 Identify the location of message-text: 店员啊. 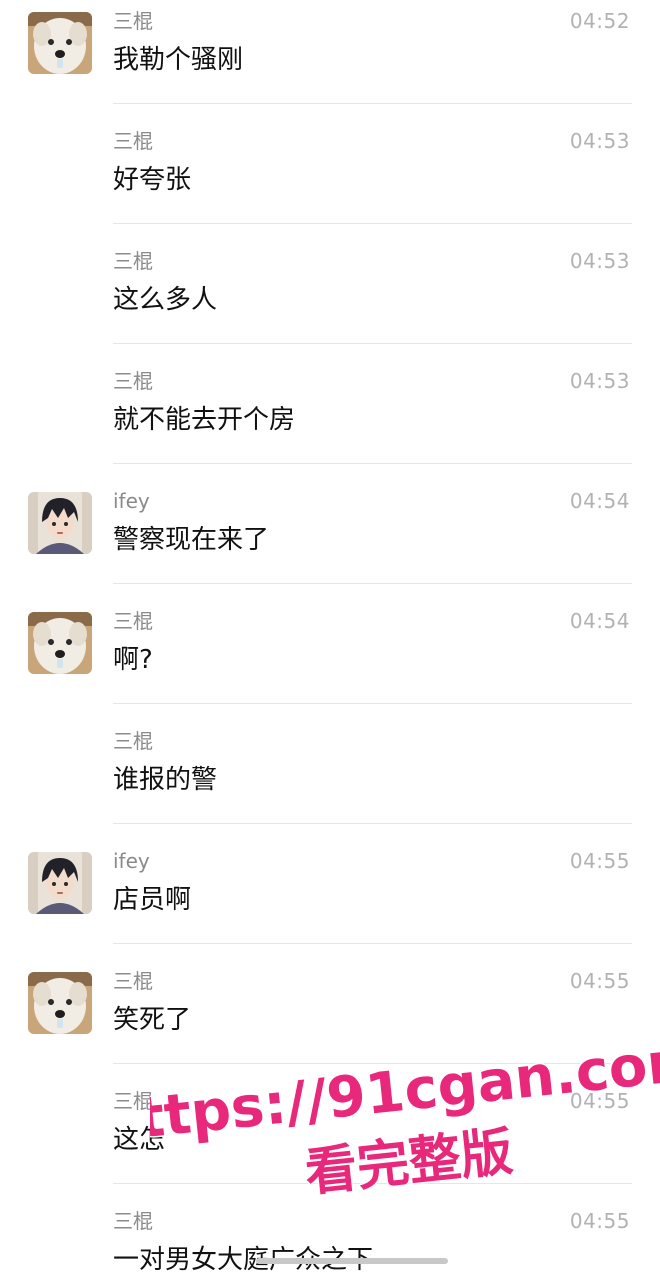
(152, 900).